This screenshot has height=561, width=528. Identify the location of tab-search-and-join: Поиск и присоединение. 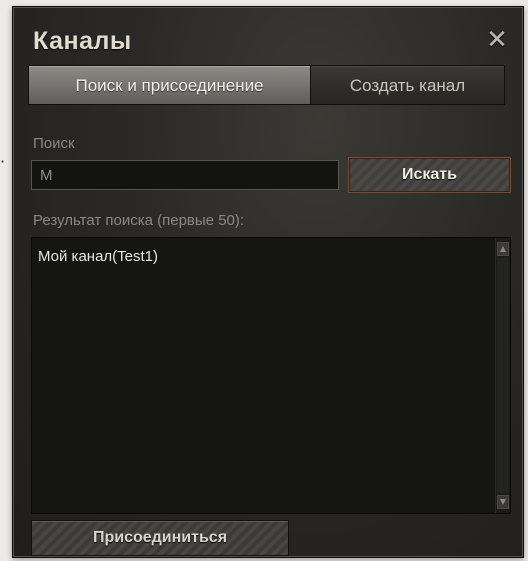
(169, 85).